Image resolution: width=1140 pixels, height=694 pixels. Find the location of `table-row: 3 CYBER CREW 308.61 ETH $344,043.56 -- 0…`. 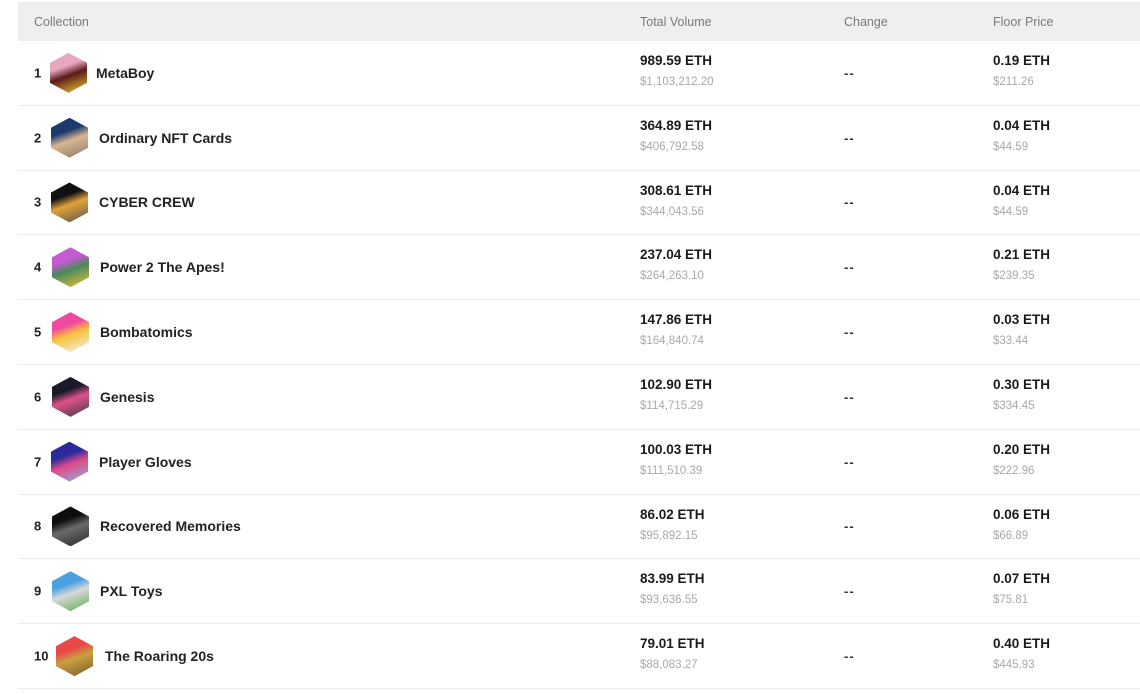

table-row: 3 CYBER CREW 308.61 ETH $344,043.56 -- 0… is located at coordinates (579, 203).